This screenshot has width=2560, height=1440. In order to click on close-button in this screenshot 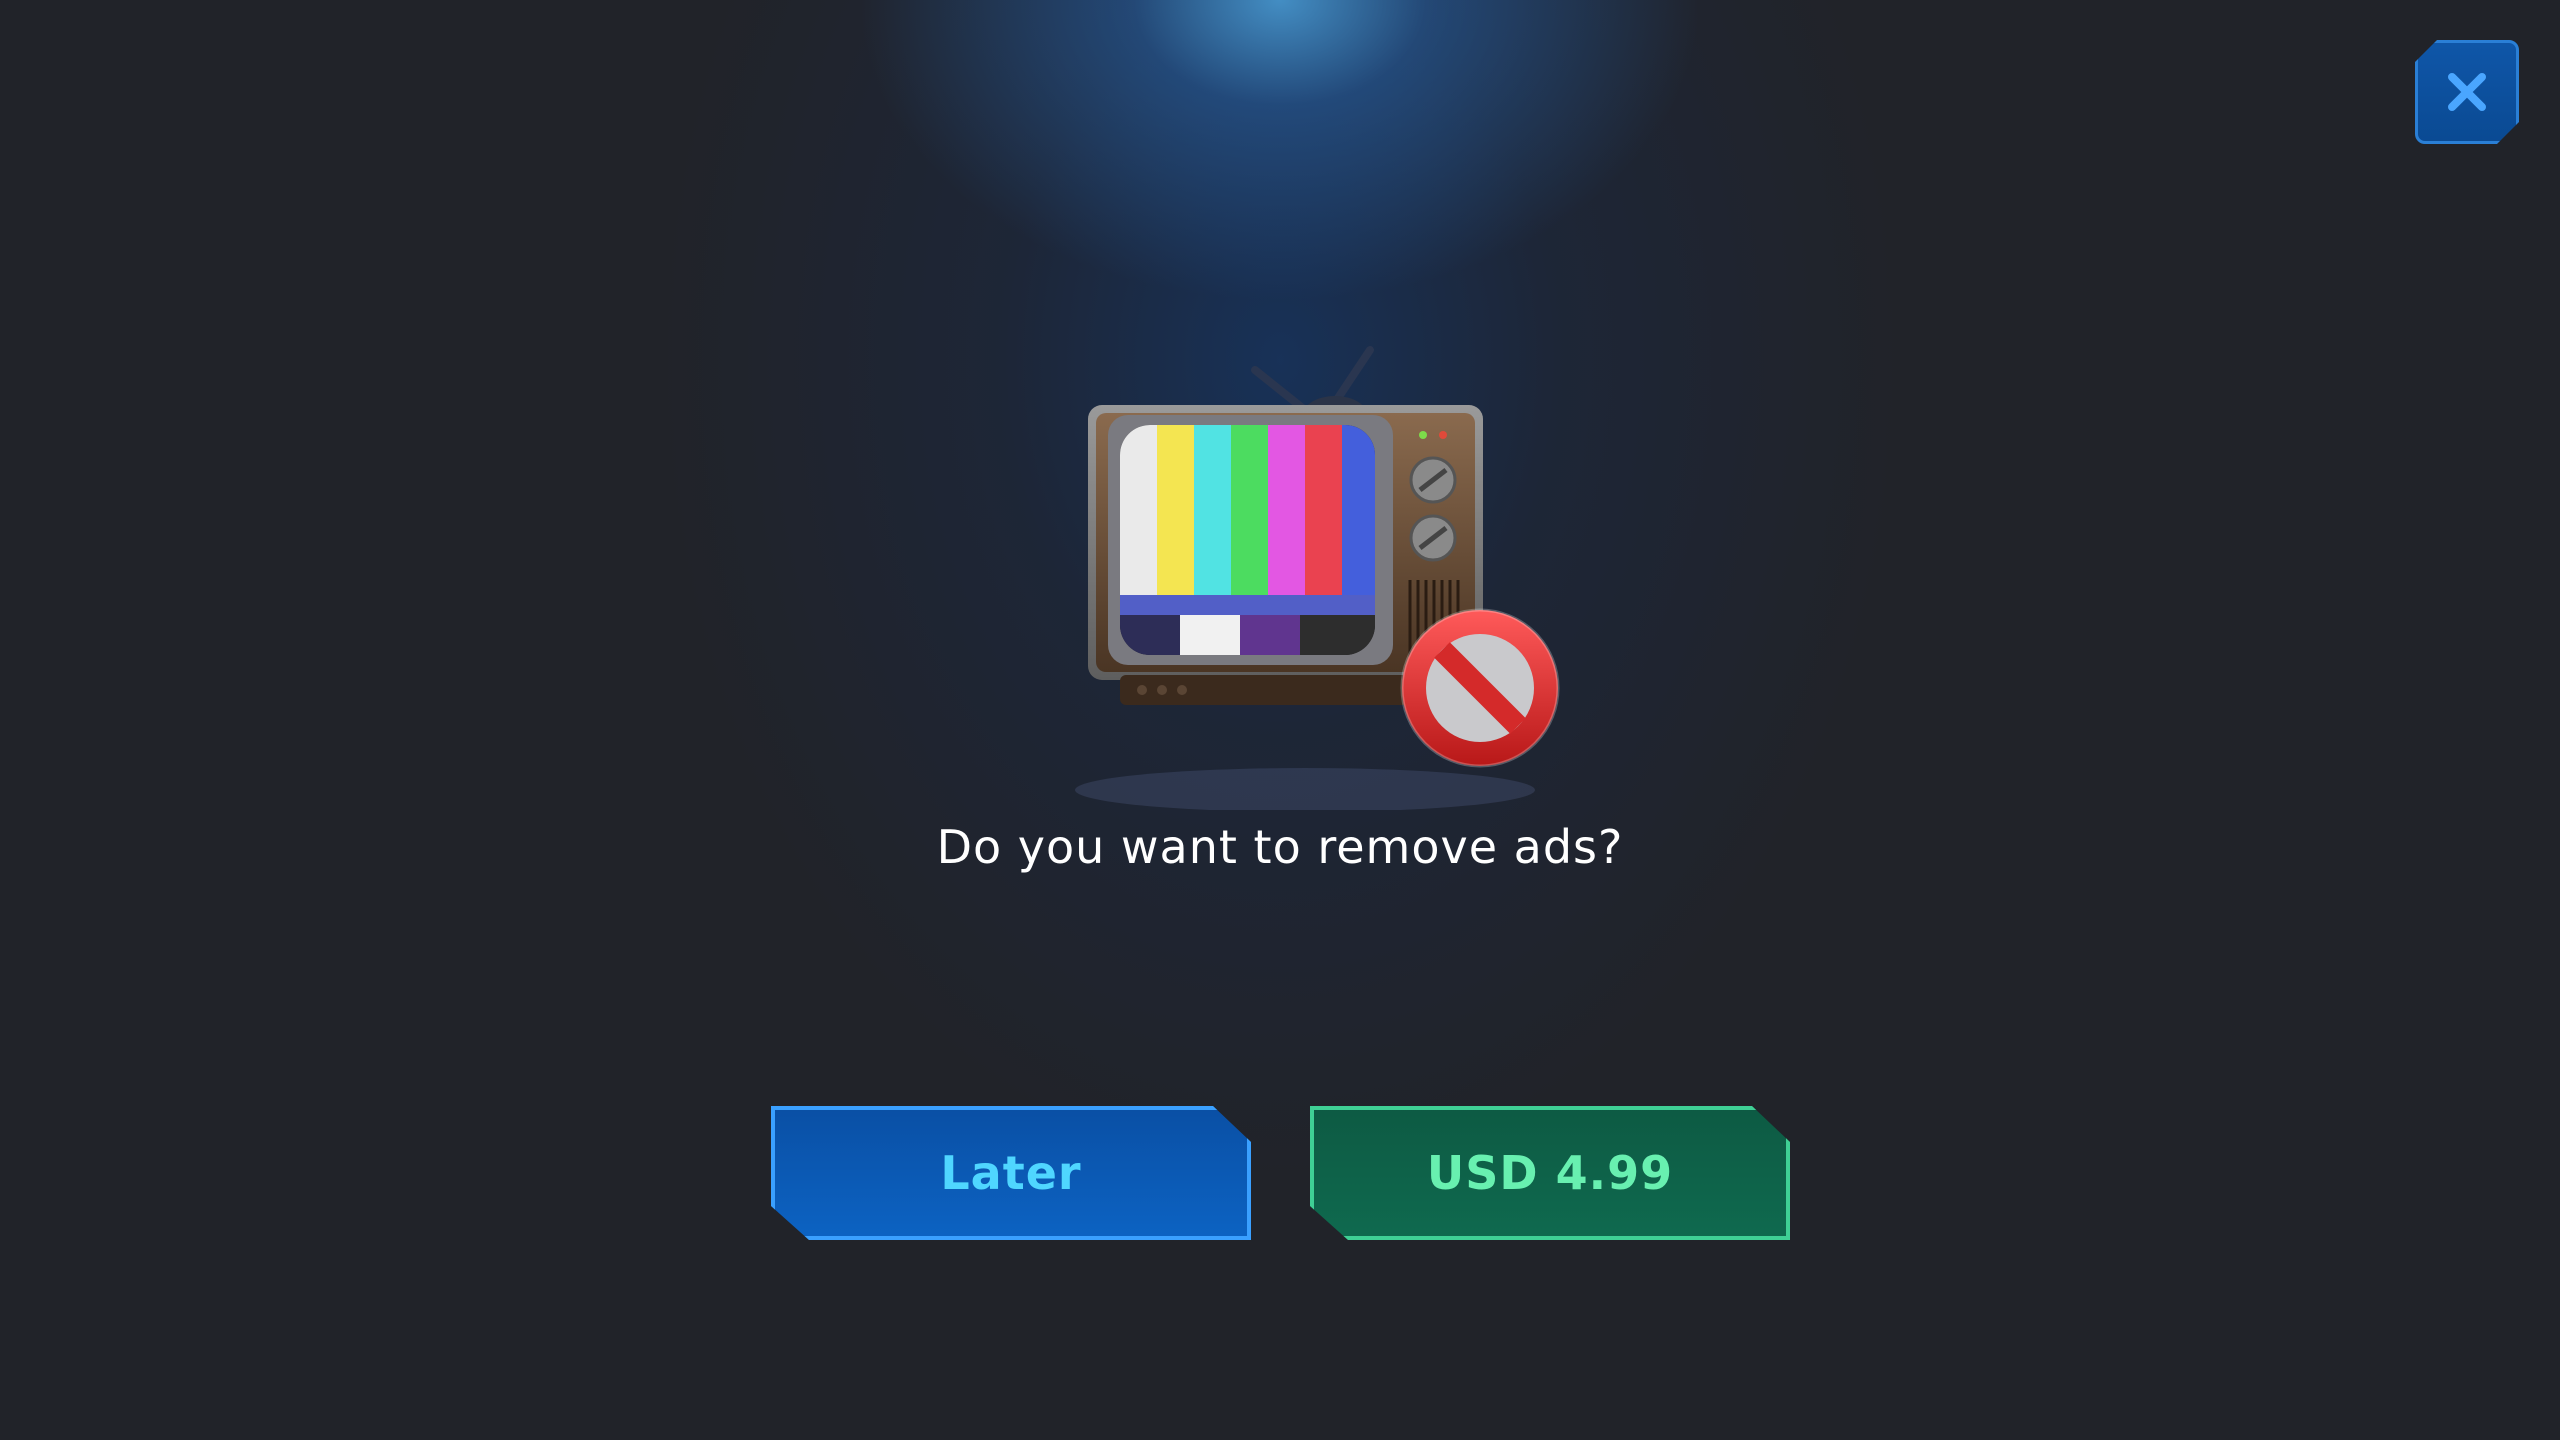, I will do `click(2467, 92)`.